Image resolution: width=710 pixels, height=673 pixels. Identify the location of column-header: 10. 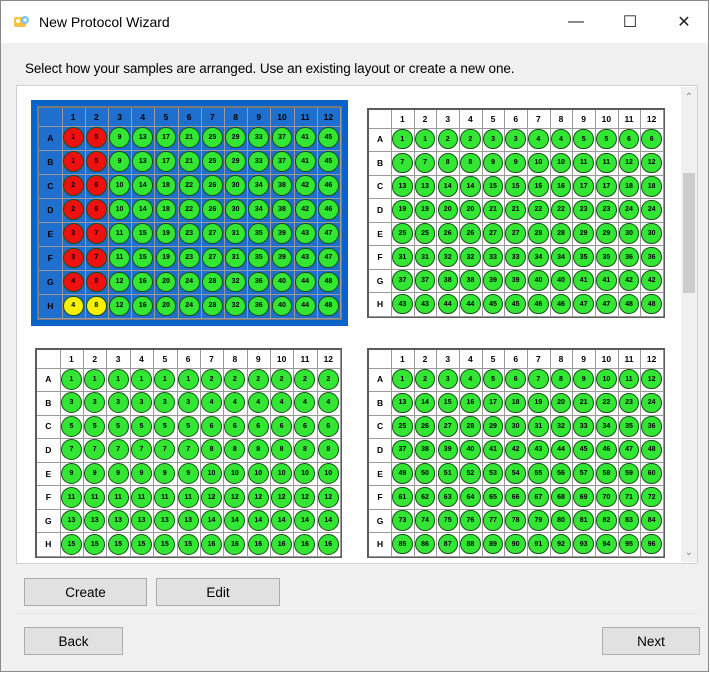
(606, 118).